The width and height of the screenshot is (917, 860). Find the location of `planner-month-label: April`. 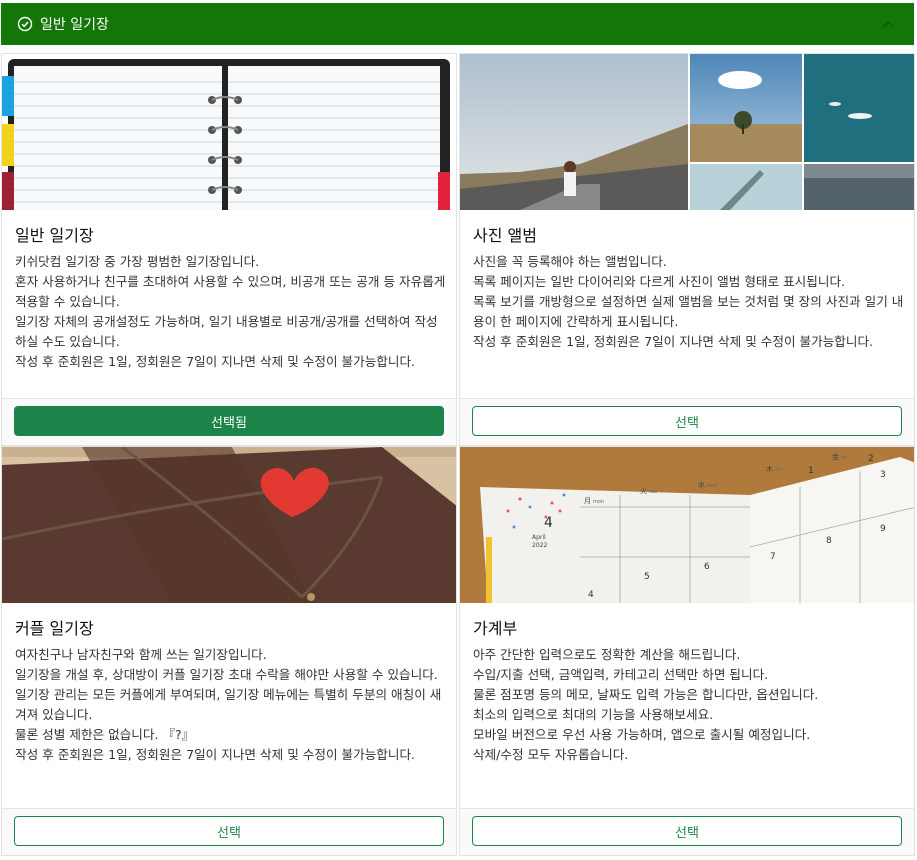

planner-month-label: April is located at coordinates (539, 537).